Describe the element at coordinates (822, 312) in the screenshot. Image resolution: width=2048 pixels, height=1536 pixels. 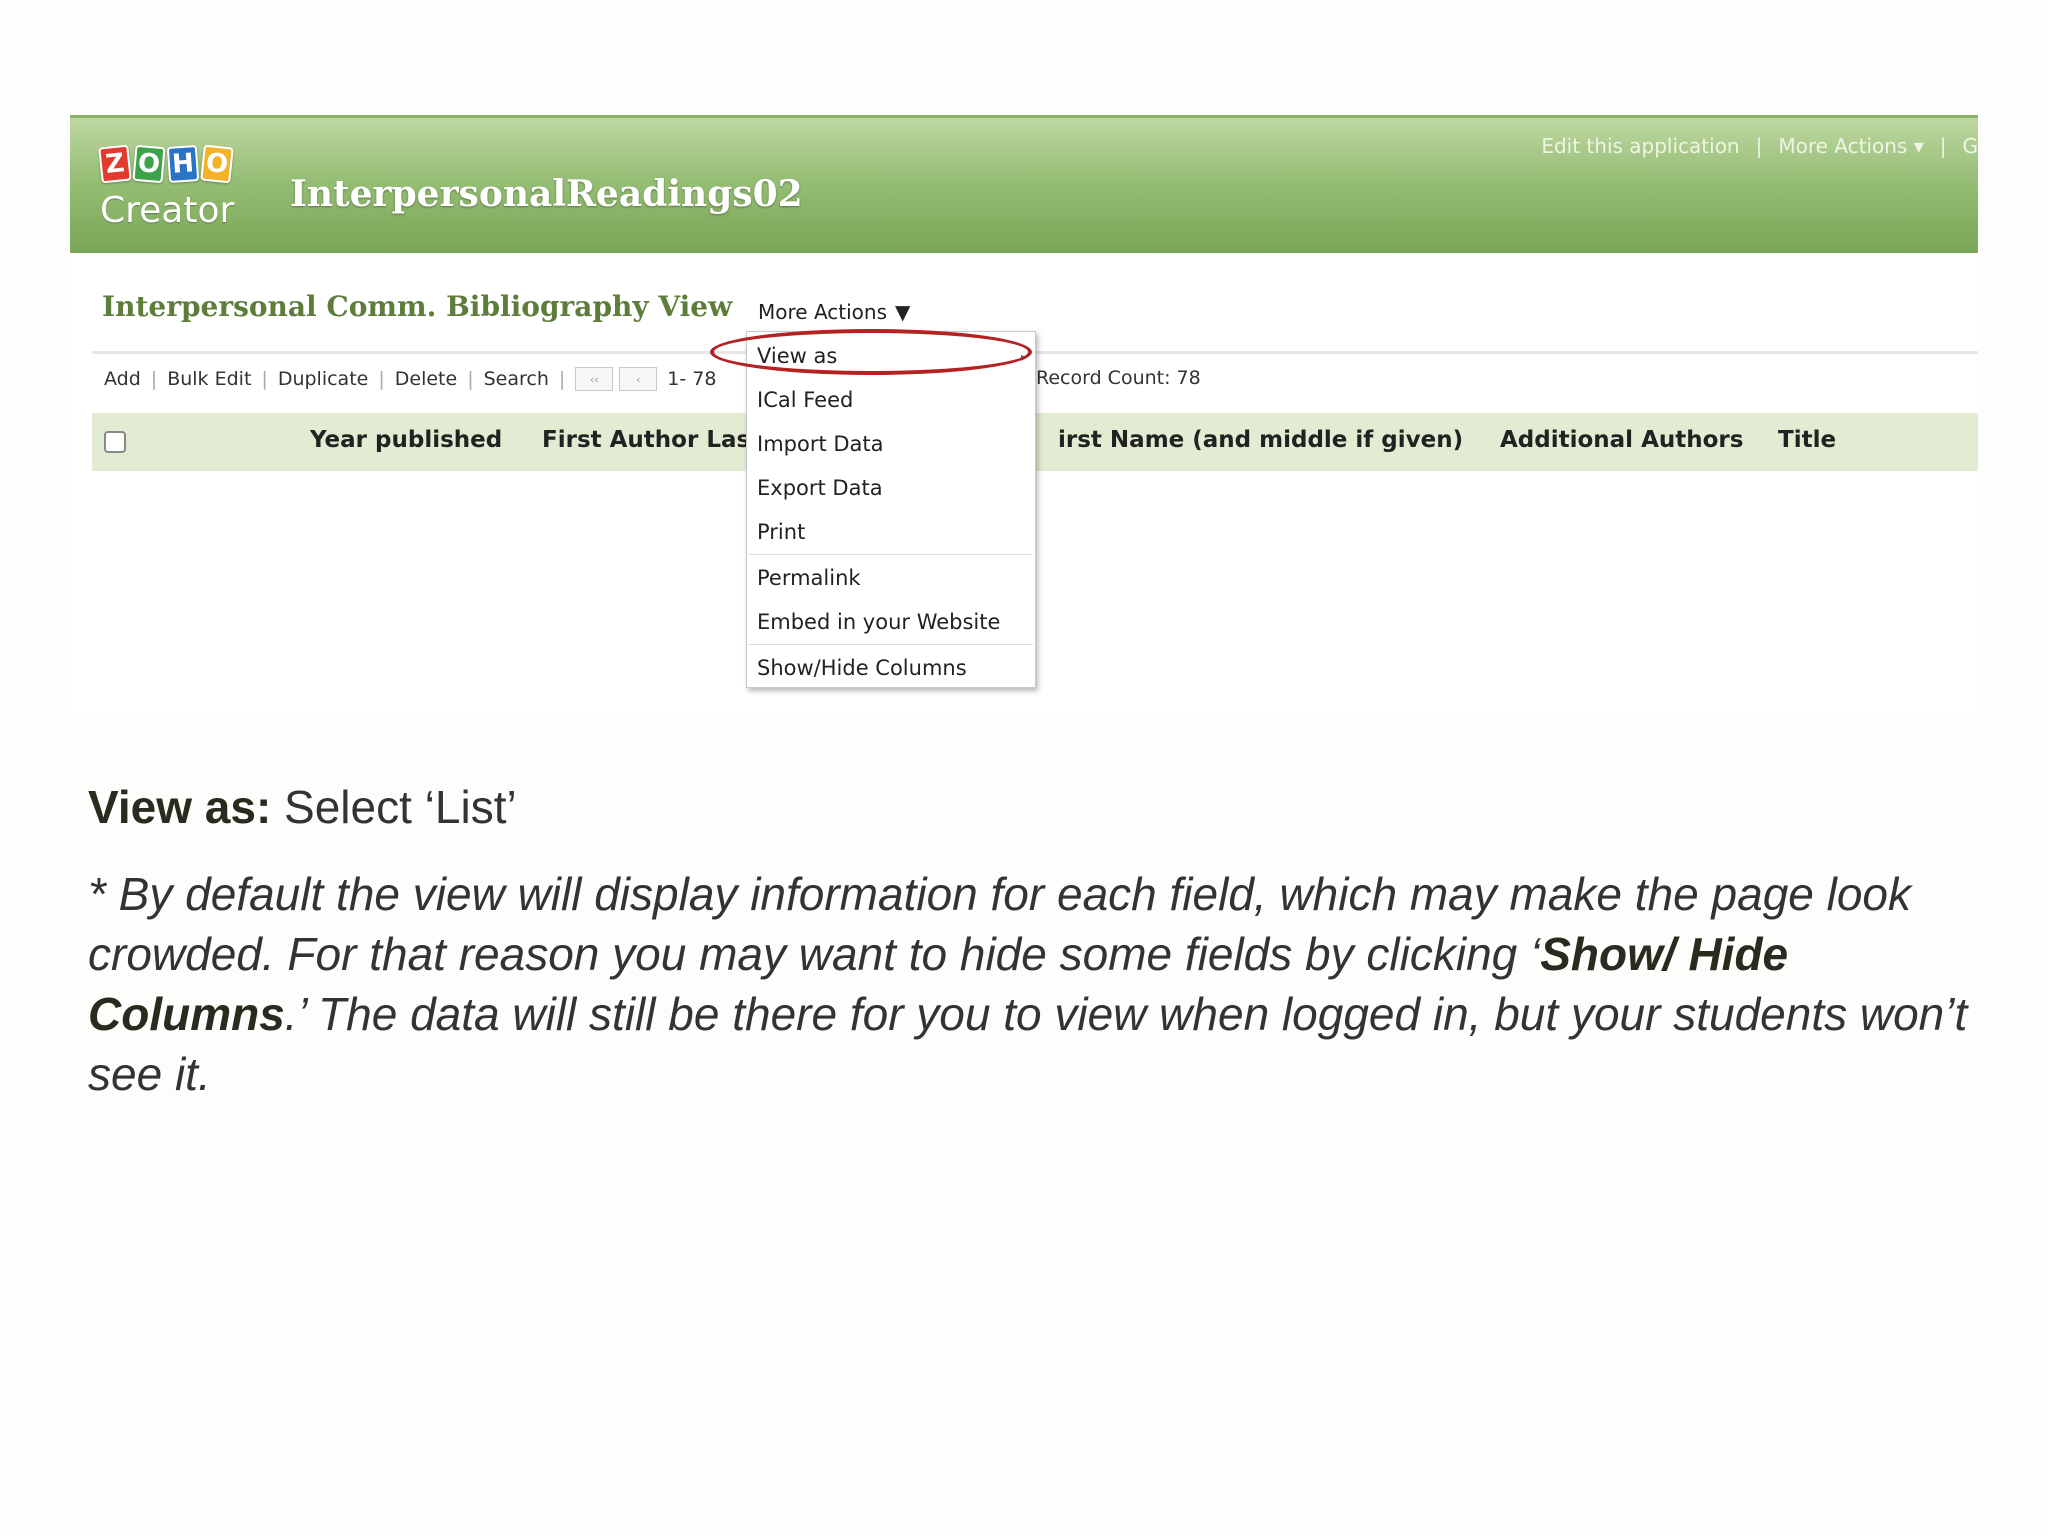
I see `more-actions-label: More Actions` at that location.